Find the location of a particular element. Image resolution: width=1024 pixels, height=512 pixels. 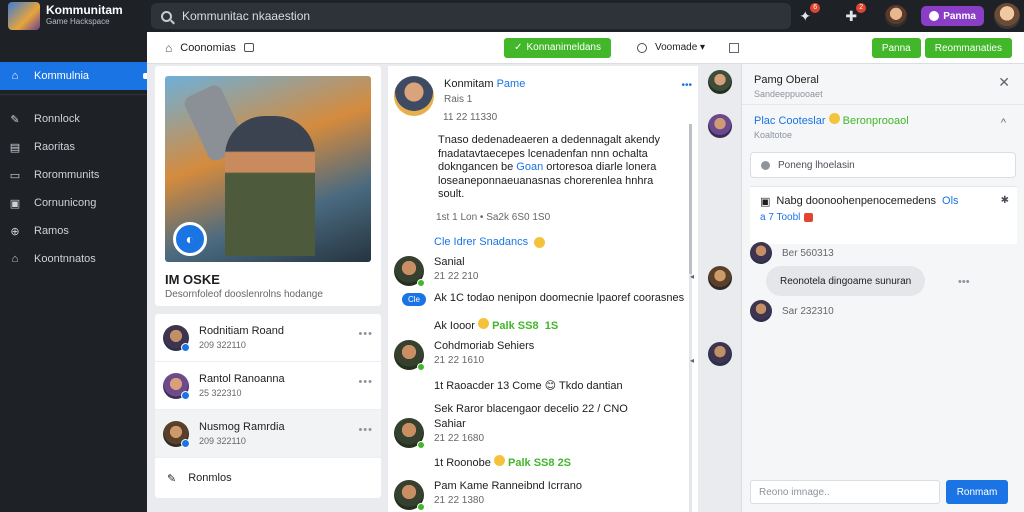

search-input is located at coordinates (462, 16).